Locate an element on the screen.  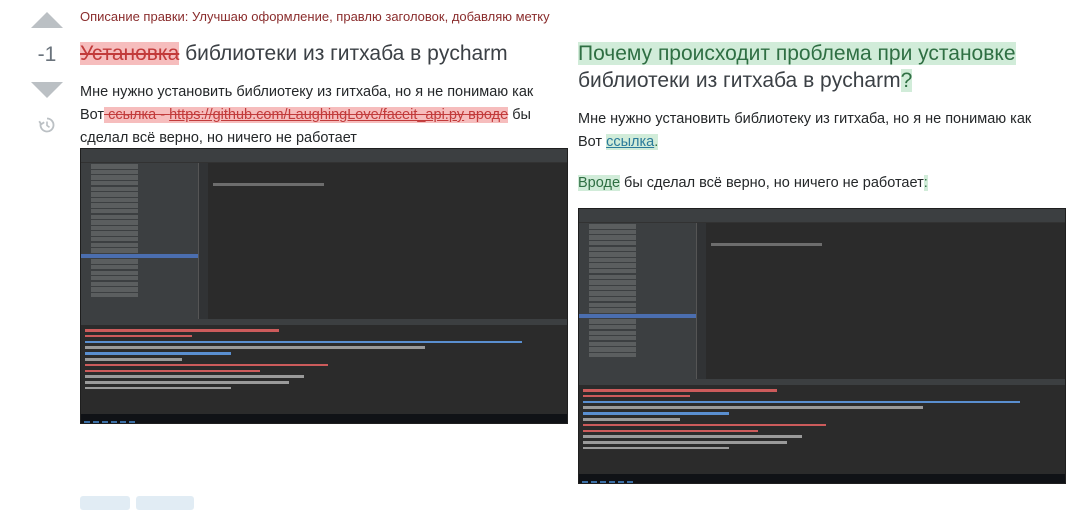
history-icon is located at coordinates (47, 125).